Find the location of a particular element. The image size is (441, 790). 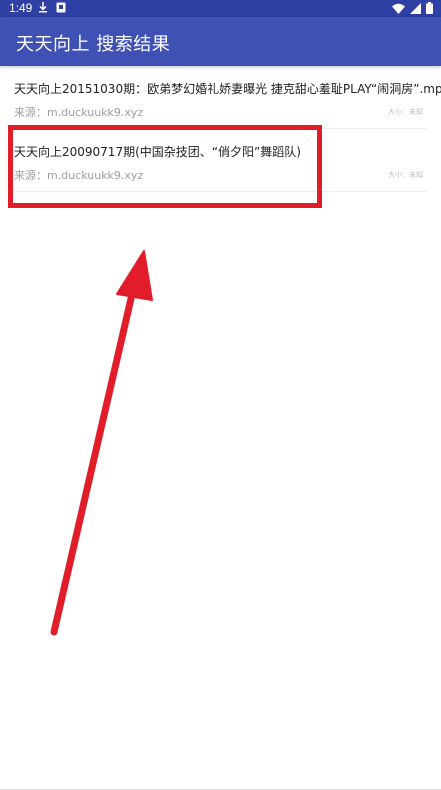

status-time: 1:49 is located at coordinates (21, 8).